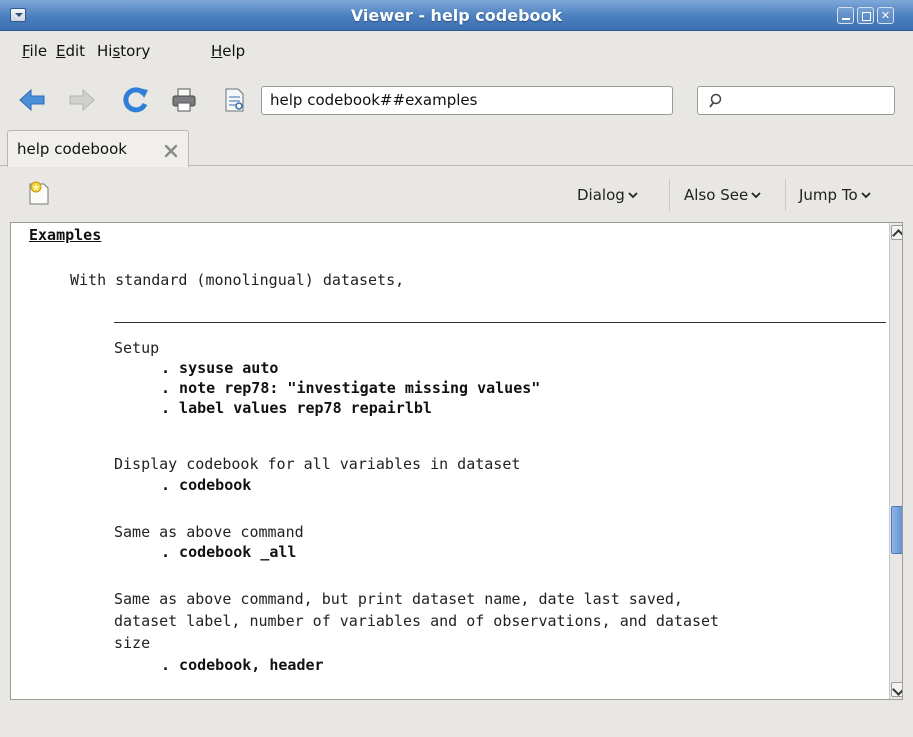 The height and width of the screenshot is (737, 913). What do you see at coordinates (796, 100) in the screenshot?
I see `search-field` at bounding box center [796, 100].